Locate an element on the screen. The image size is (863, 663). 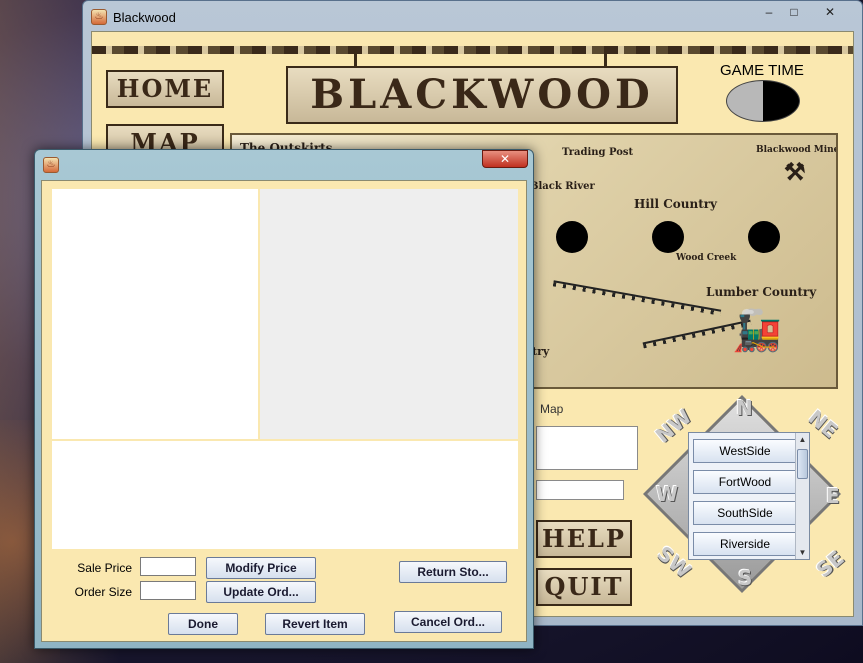
list-item-riverside: Riverside is located at coordinates (745, 544).